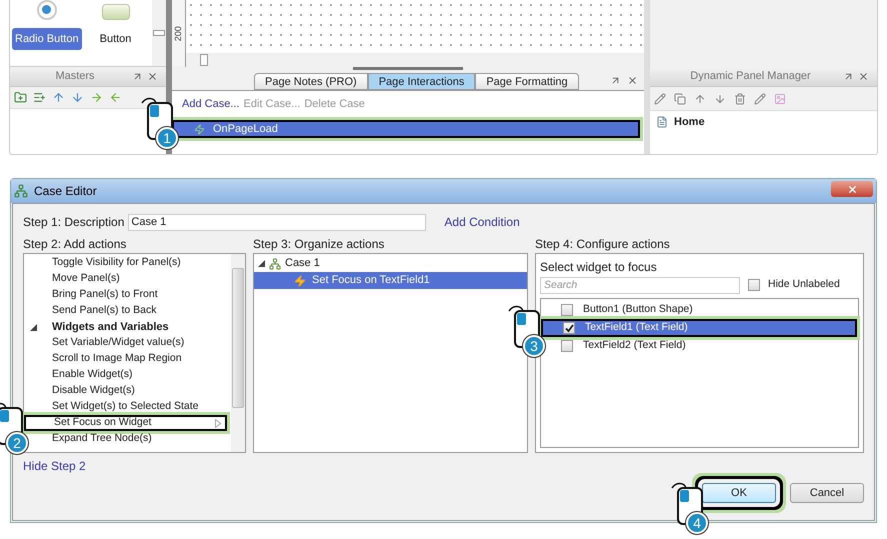 This screenshot has height=539, width=887. Describe the element at coordinates (86, 278) in the screenshot. I see `action-label: Move Panel(s)` at that location.